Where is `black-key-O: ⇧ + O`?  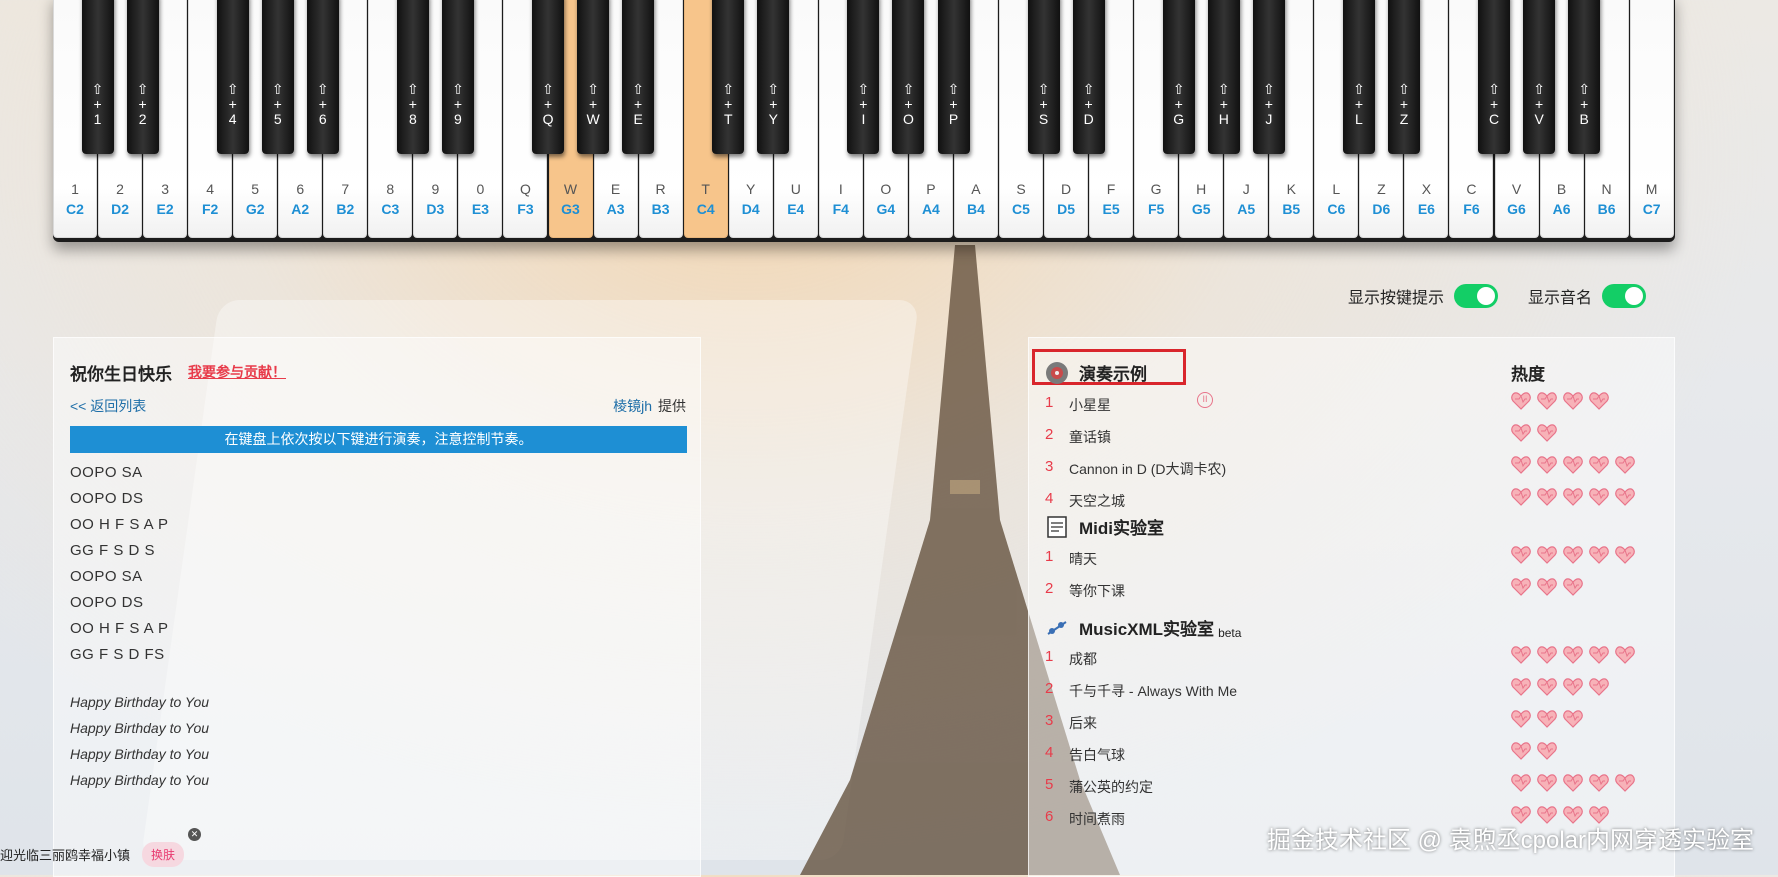
black-key-O: ⇧ + O is located at coordinates (908, 77).